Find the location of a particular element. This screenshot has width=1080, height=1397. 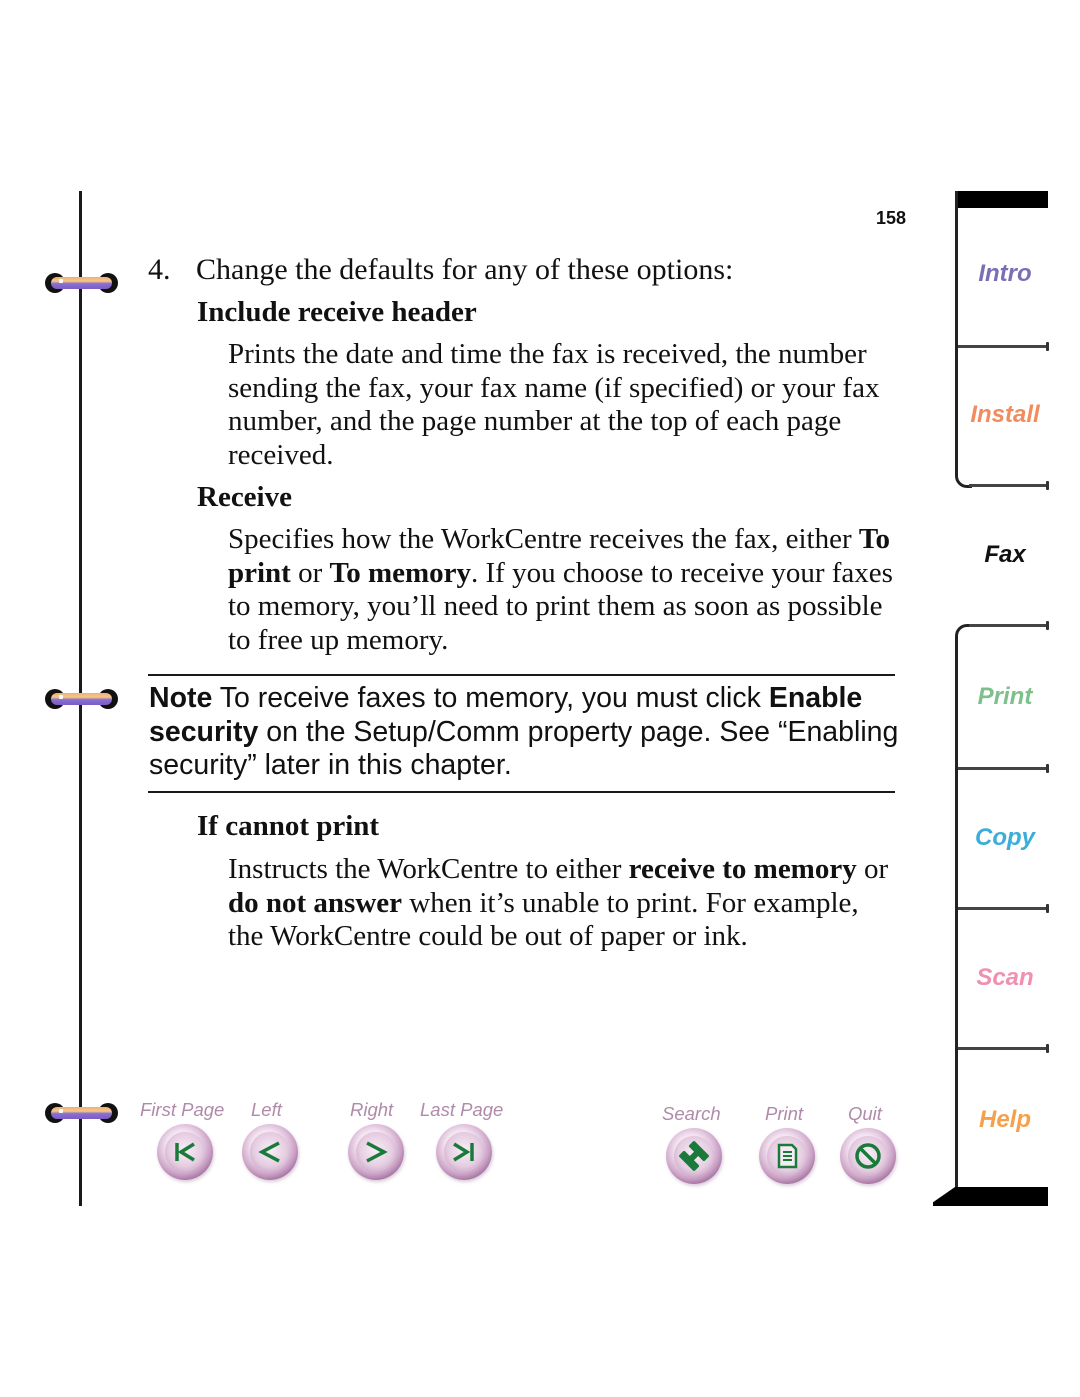

binoculars-icon is located at coordinates (694, 1156).